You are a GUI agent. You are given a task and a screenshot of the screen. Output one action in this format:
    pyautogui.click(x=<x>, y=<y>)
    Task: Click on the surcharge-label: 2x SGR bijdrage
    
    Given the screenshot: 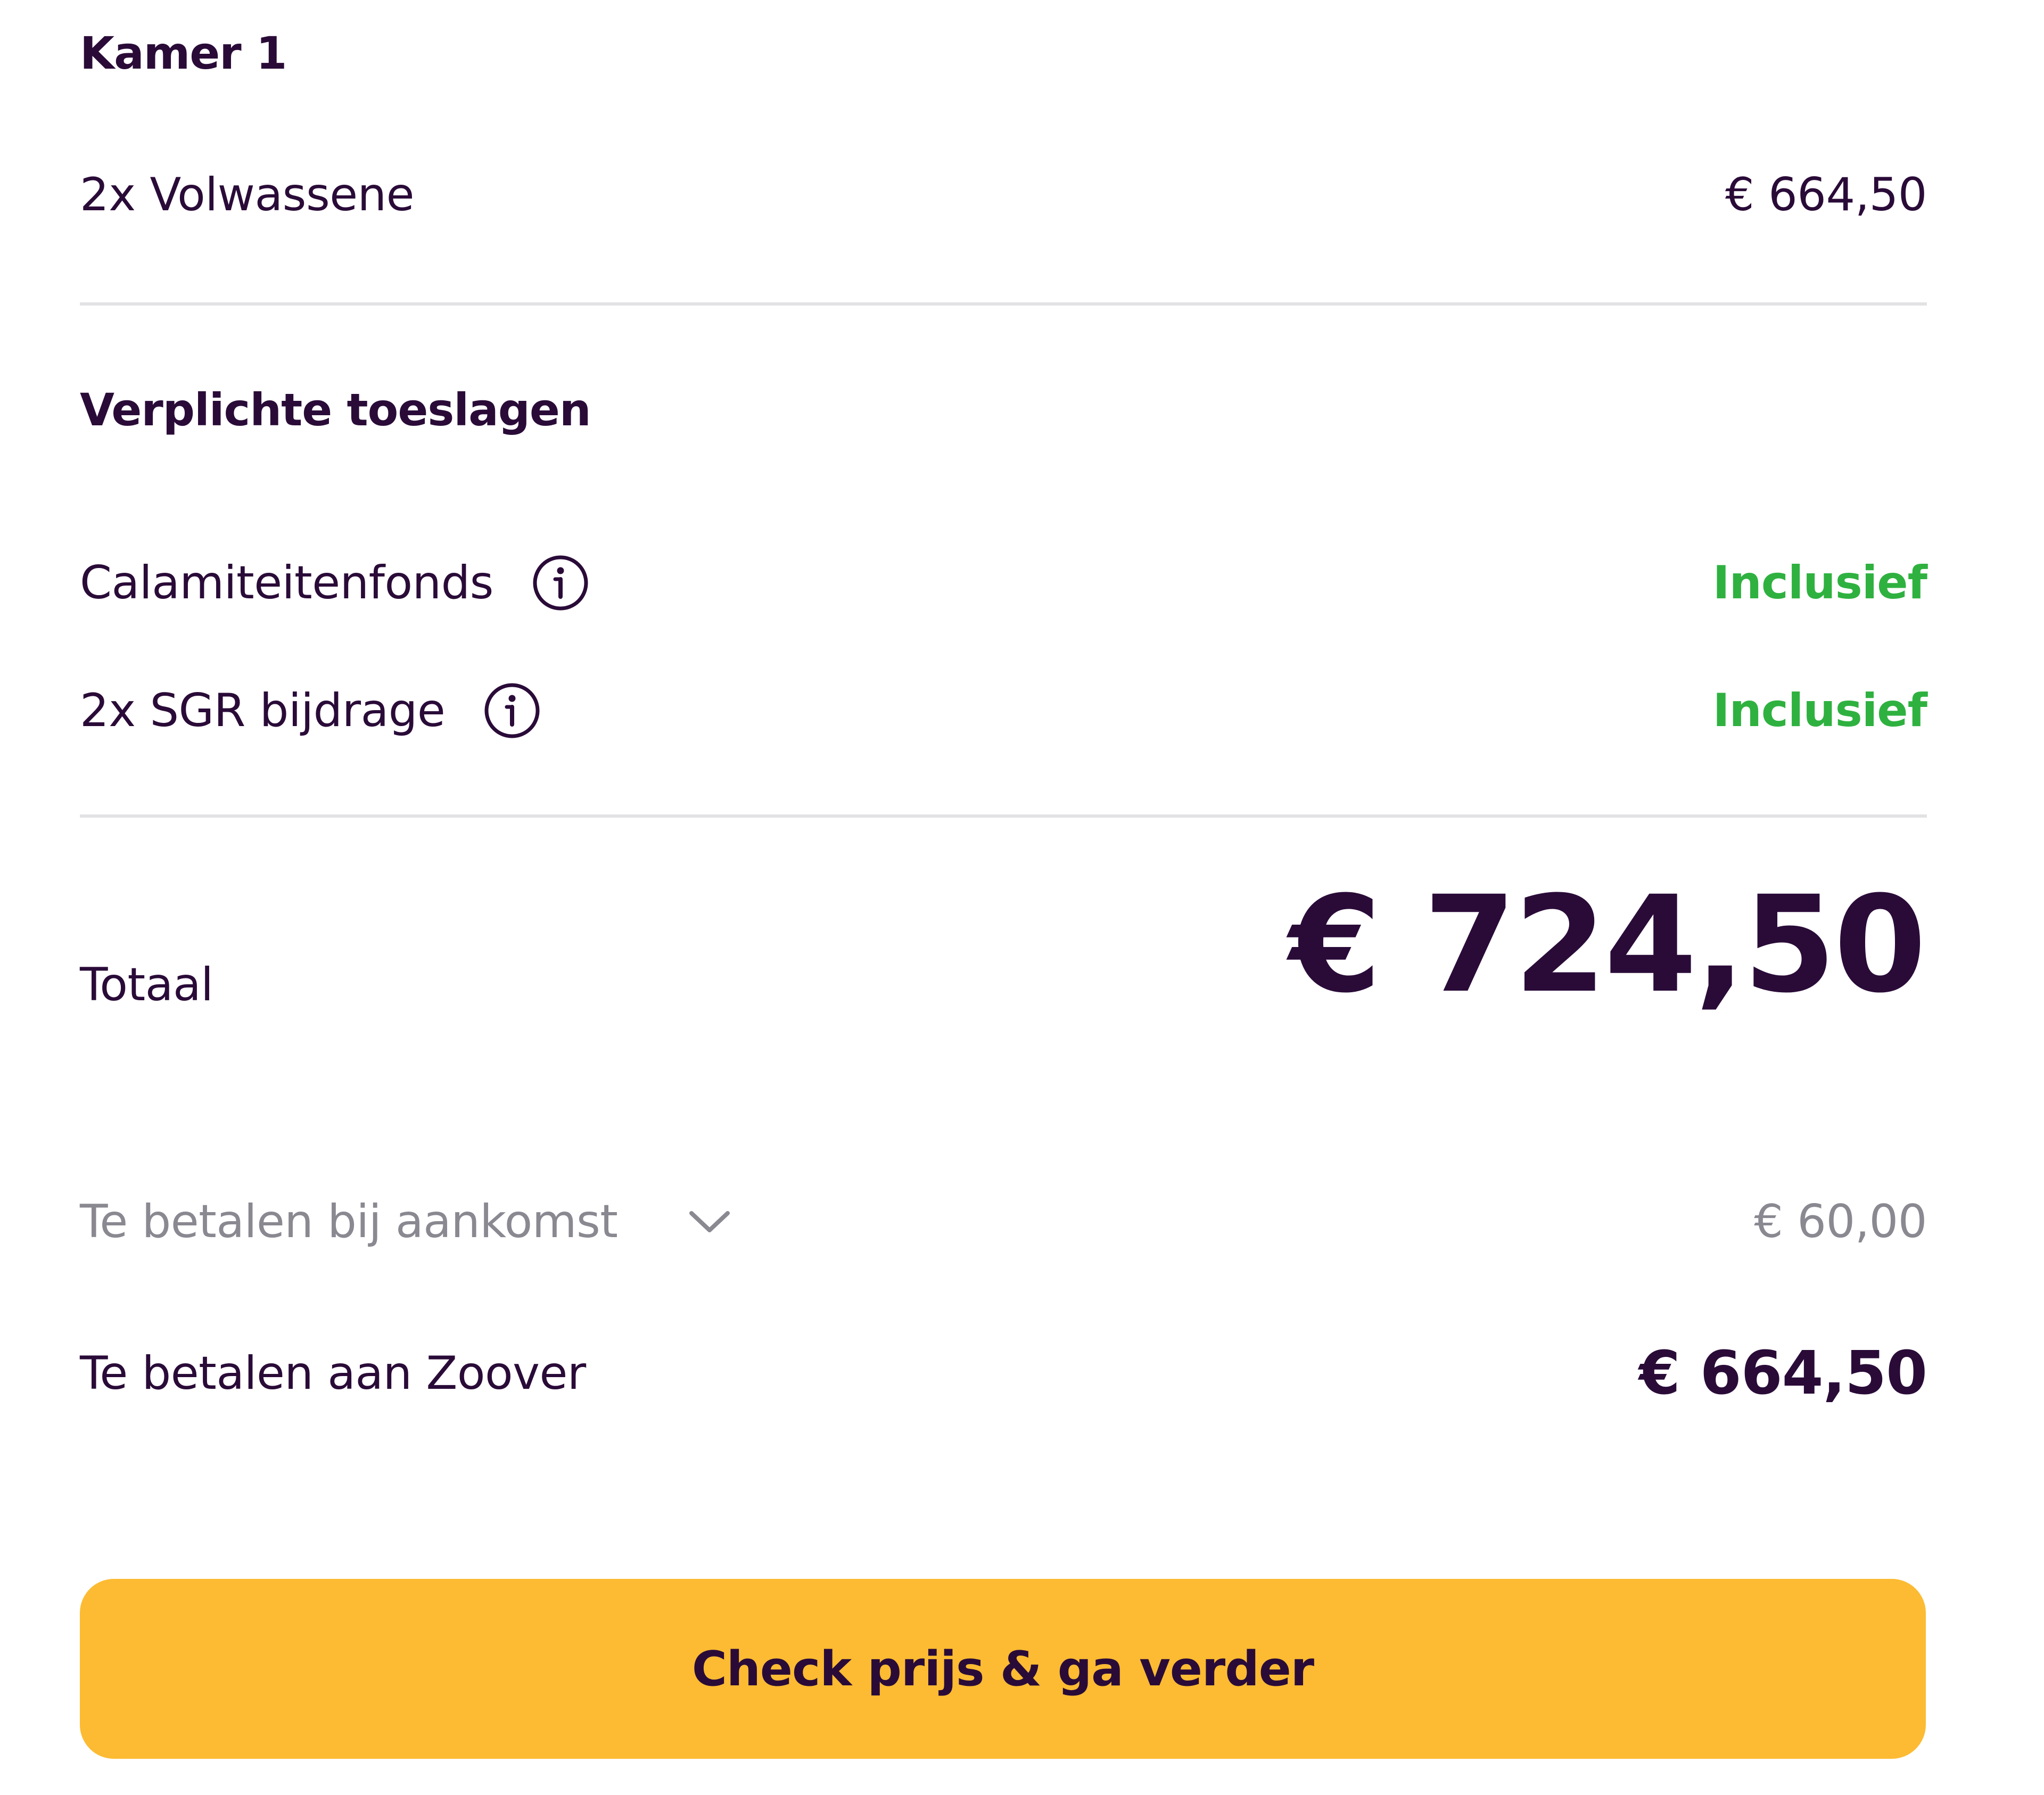 What is the action you would take?
    pyautogui.click(x=263, y=710)
    